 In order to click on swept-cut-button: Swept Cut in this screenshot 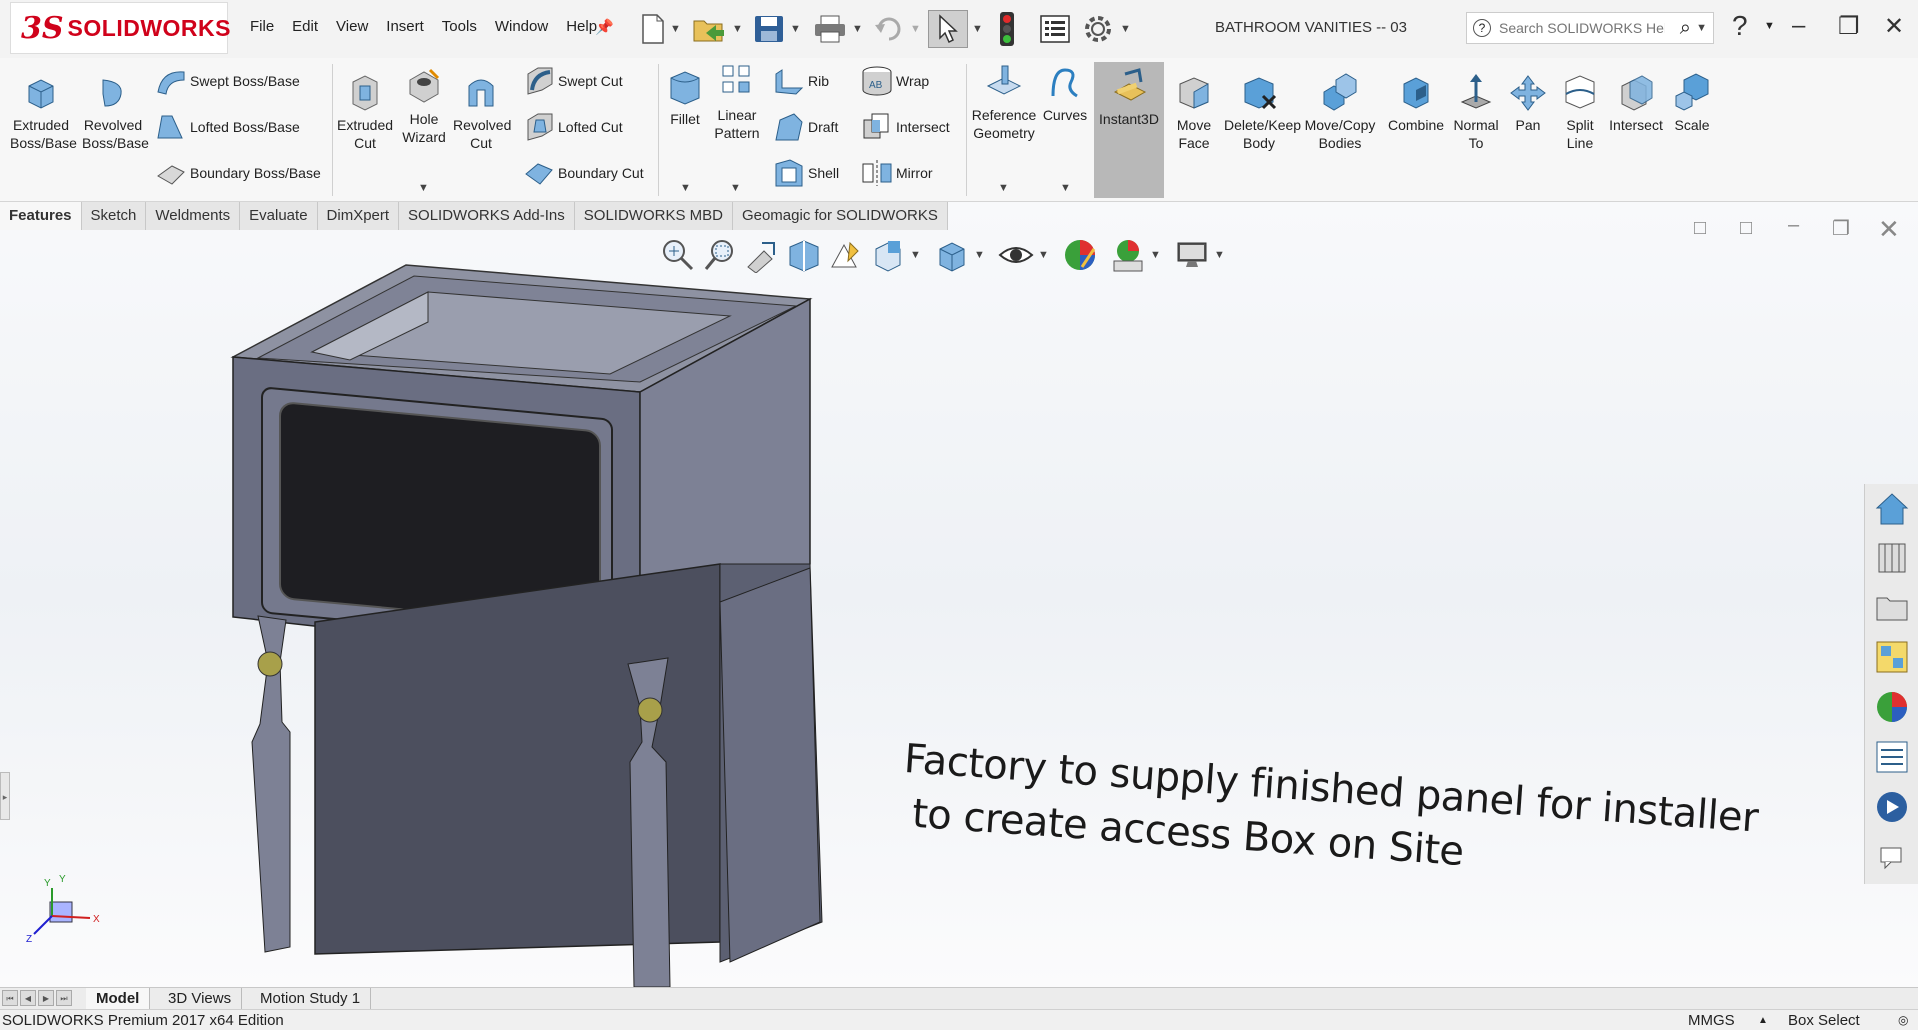, I will do `click(572, 81)`.